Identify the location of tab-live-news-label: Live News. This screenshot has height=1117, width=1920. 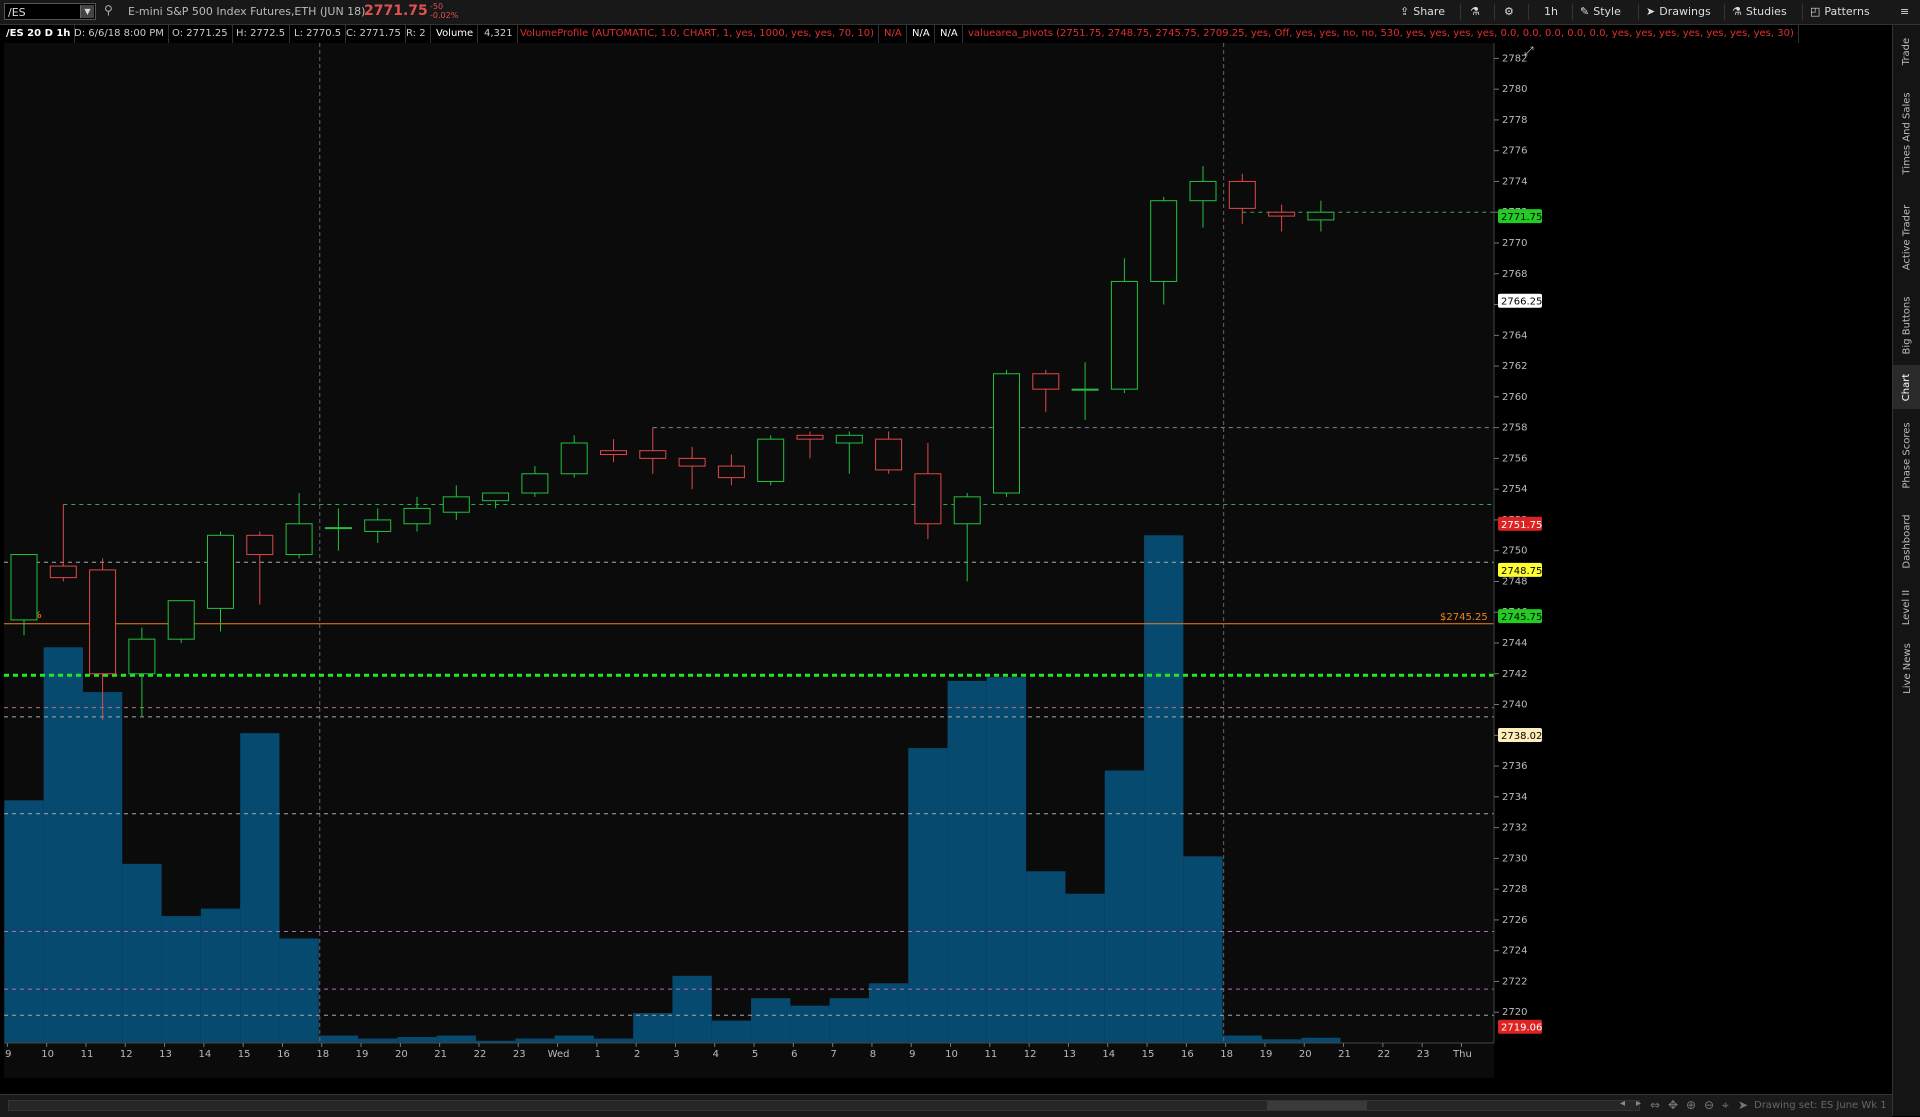
(1907, 668).